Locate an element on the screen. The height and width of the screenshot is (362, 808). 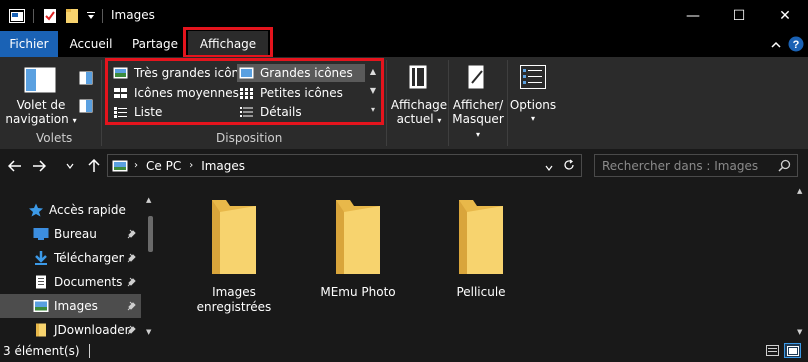
sidebar-scroll-thumb is located at coordinates (150, 234).